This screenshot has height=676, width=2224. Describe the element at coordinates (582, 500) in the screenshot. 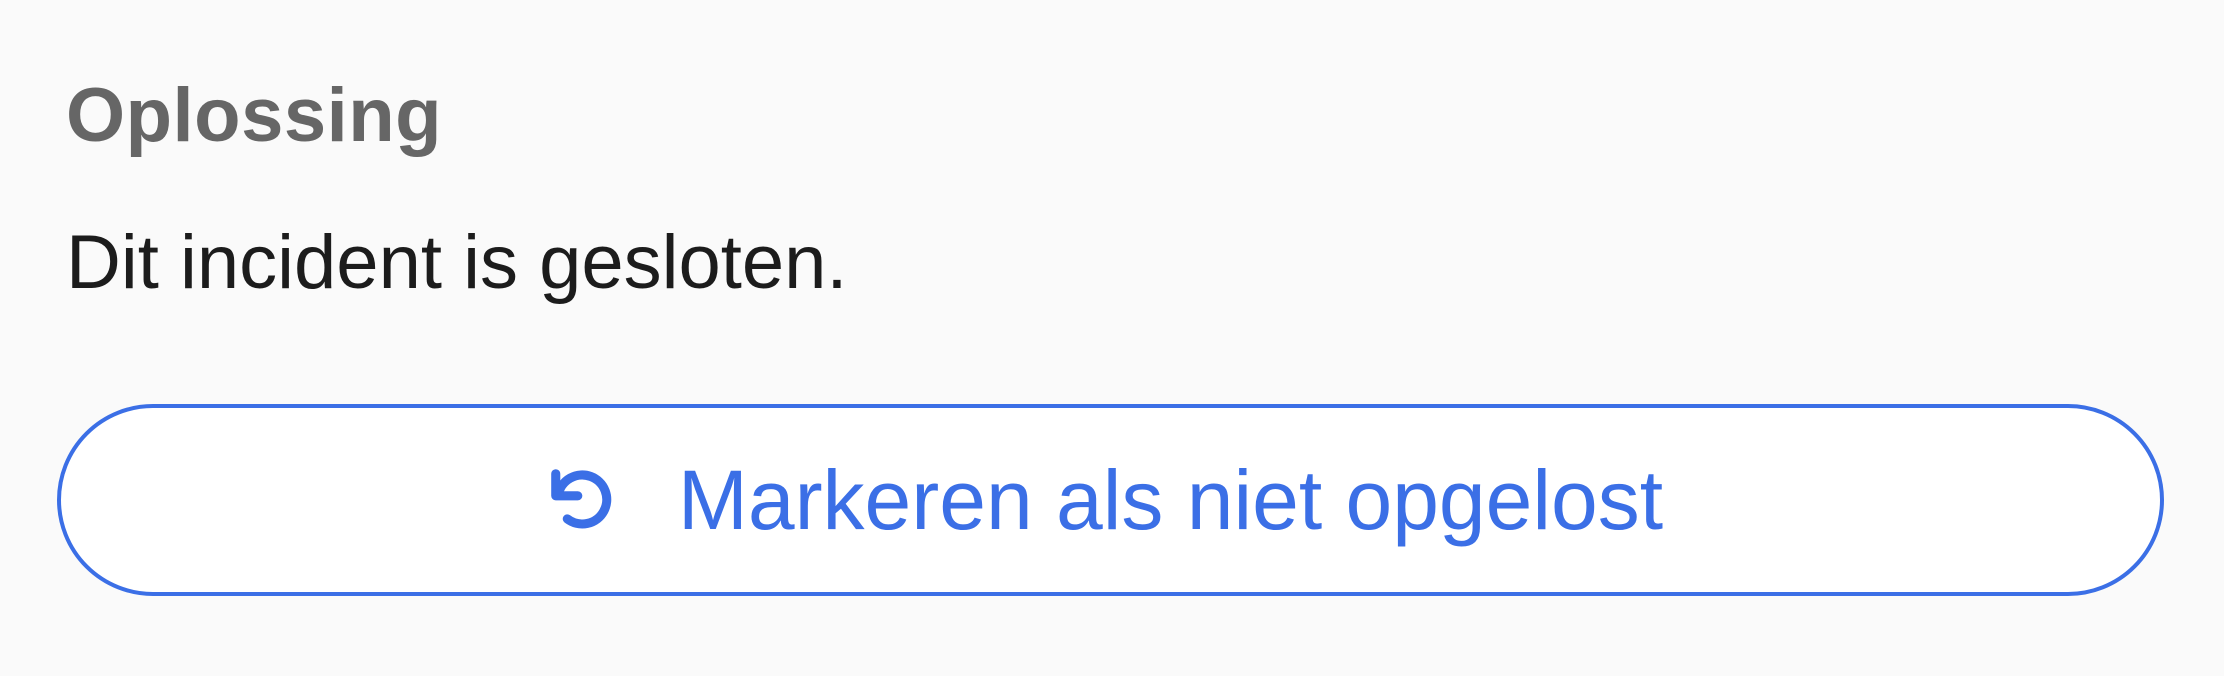

I see `undo-icon` at that location.